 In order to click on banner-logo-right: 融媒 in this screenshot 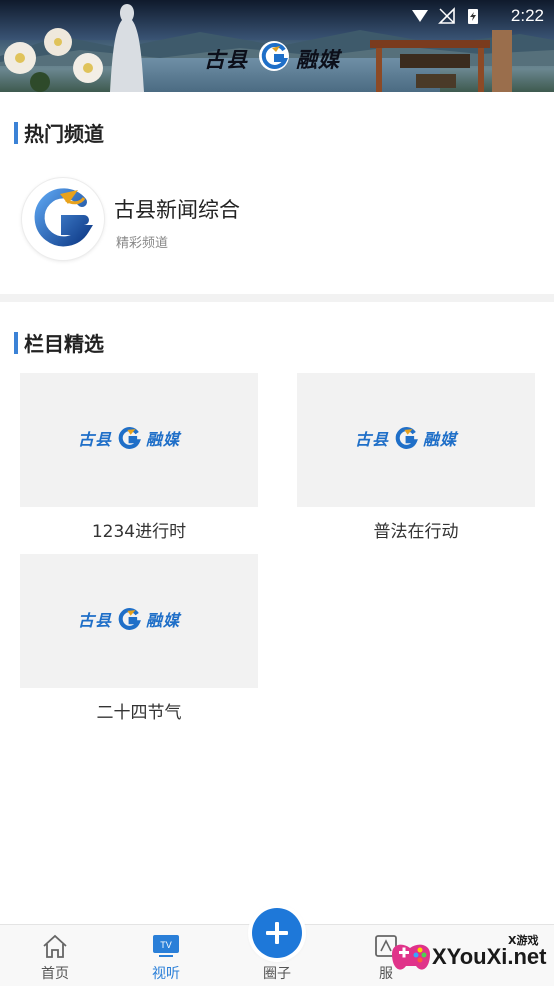, I will do `click(318, 59)`.